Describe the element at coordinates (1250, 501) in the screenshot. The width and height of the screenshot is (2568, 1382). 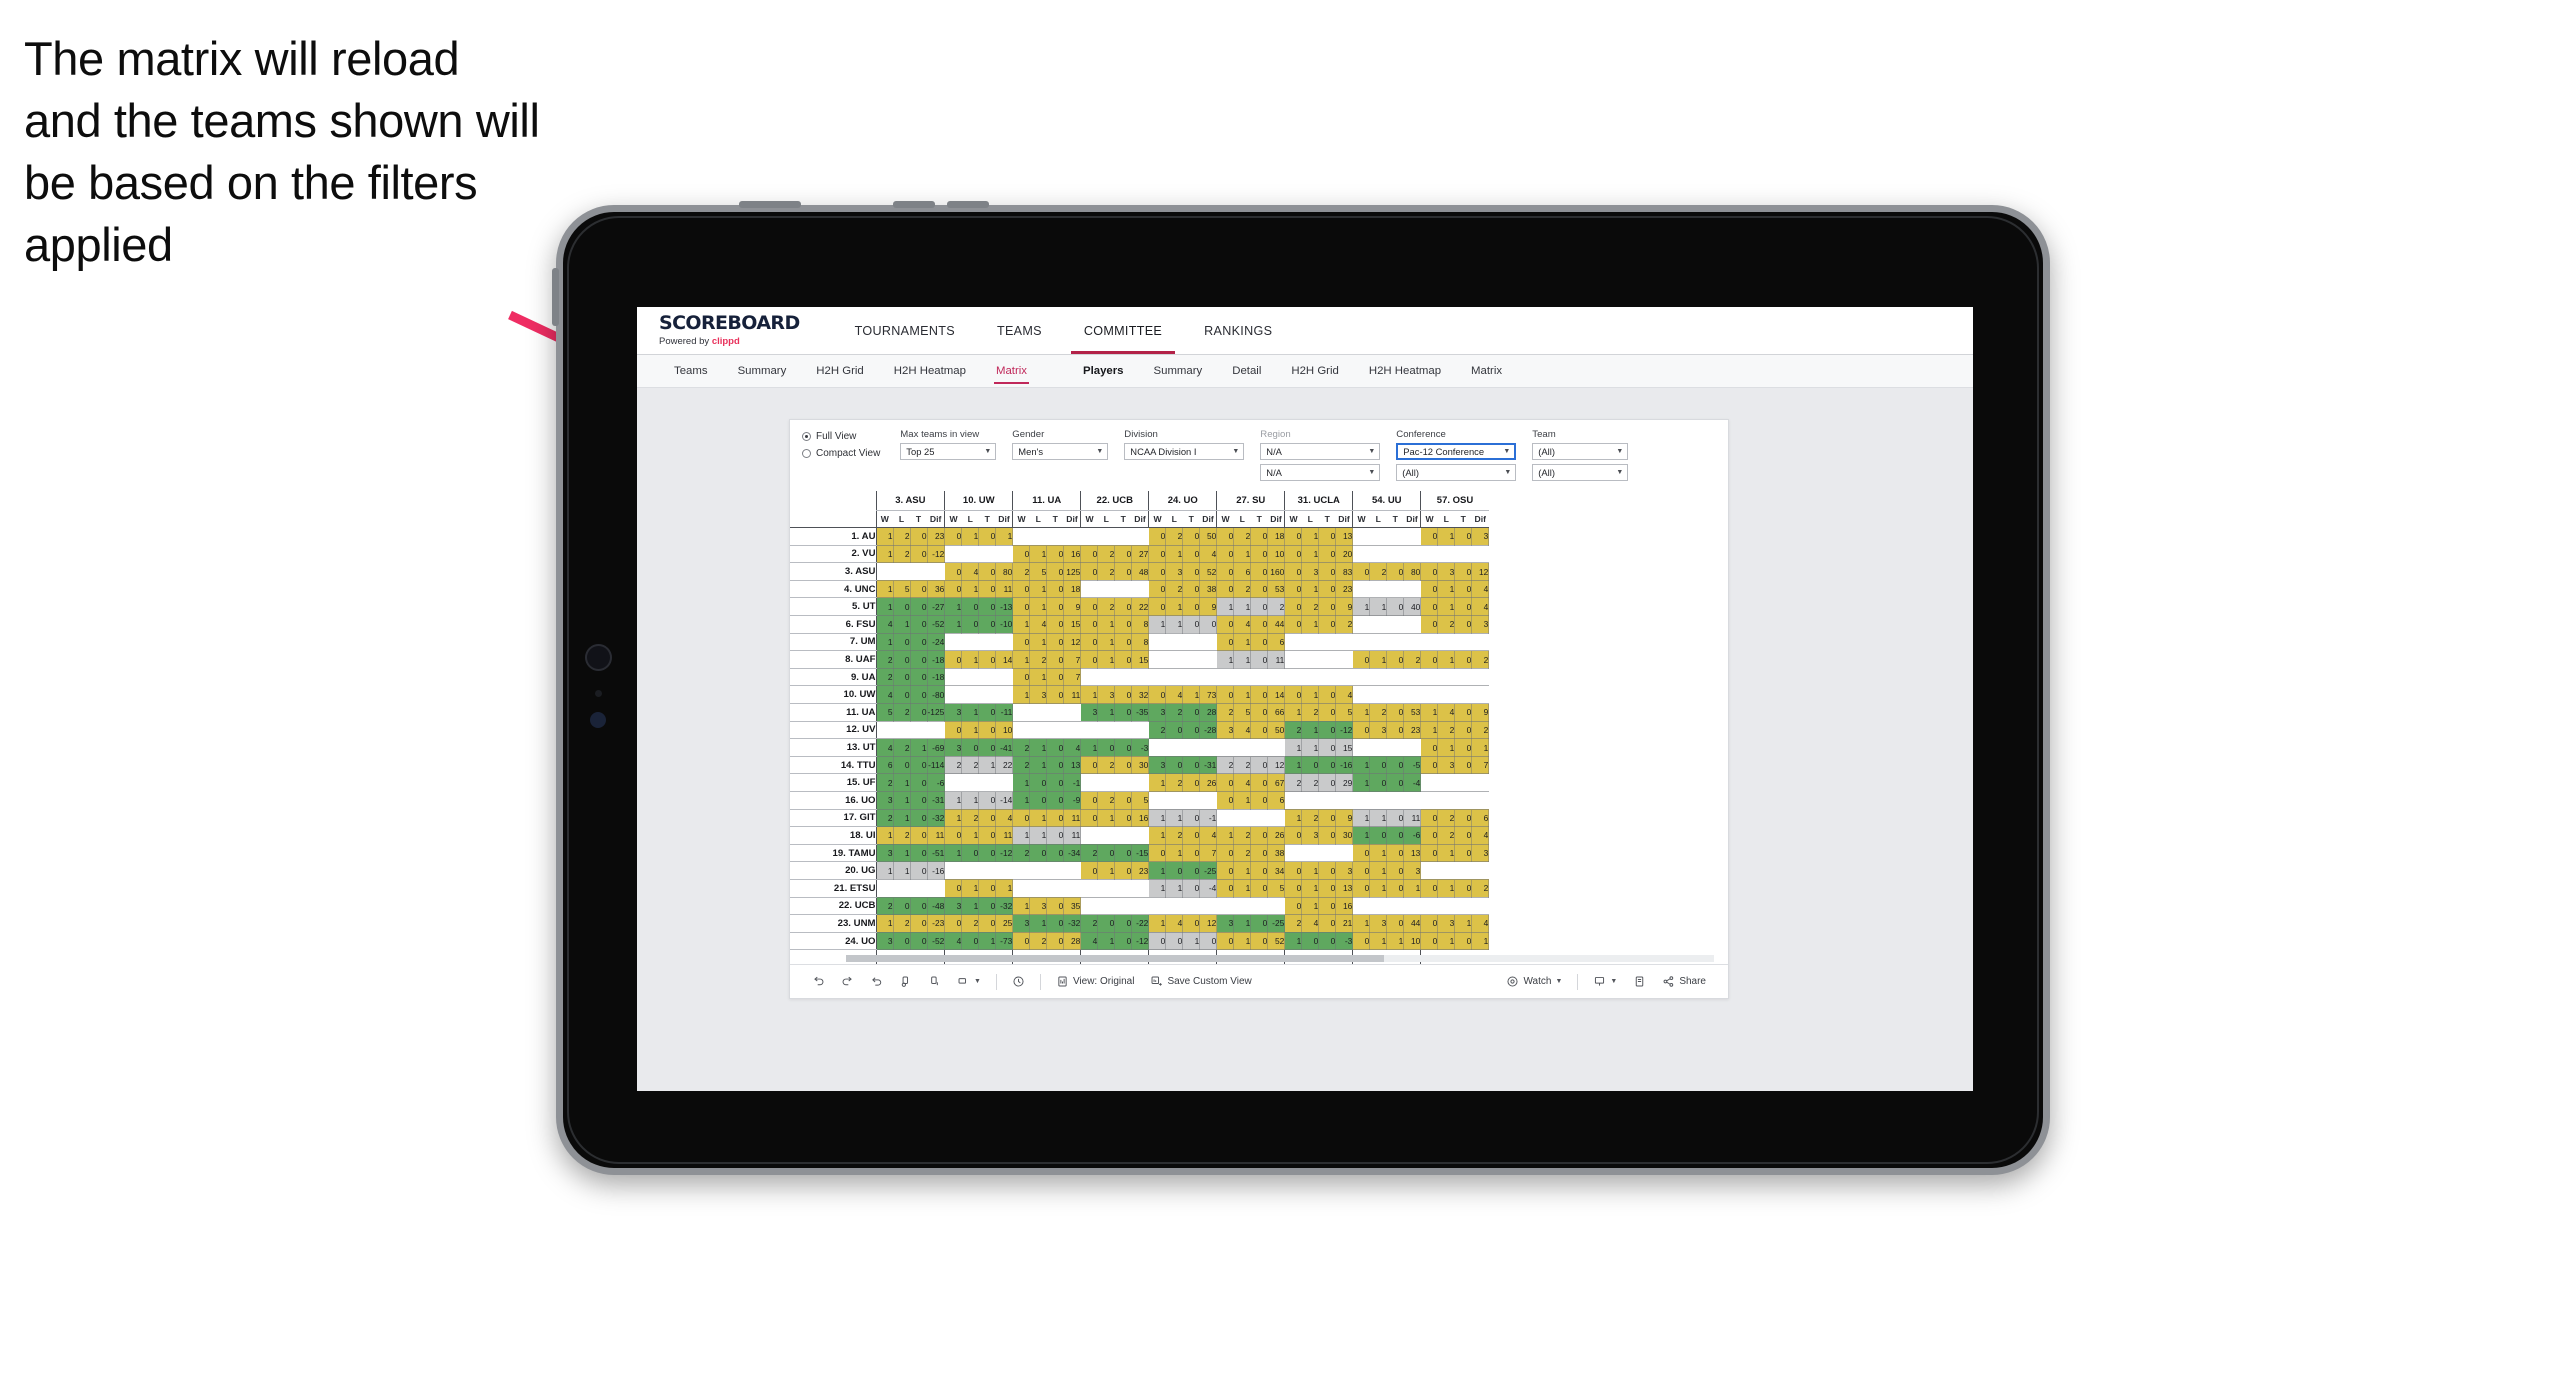
I see `matrix-column-group-header: 27. SU` at that location.